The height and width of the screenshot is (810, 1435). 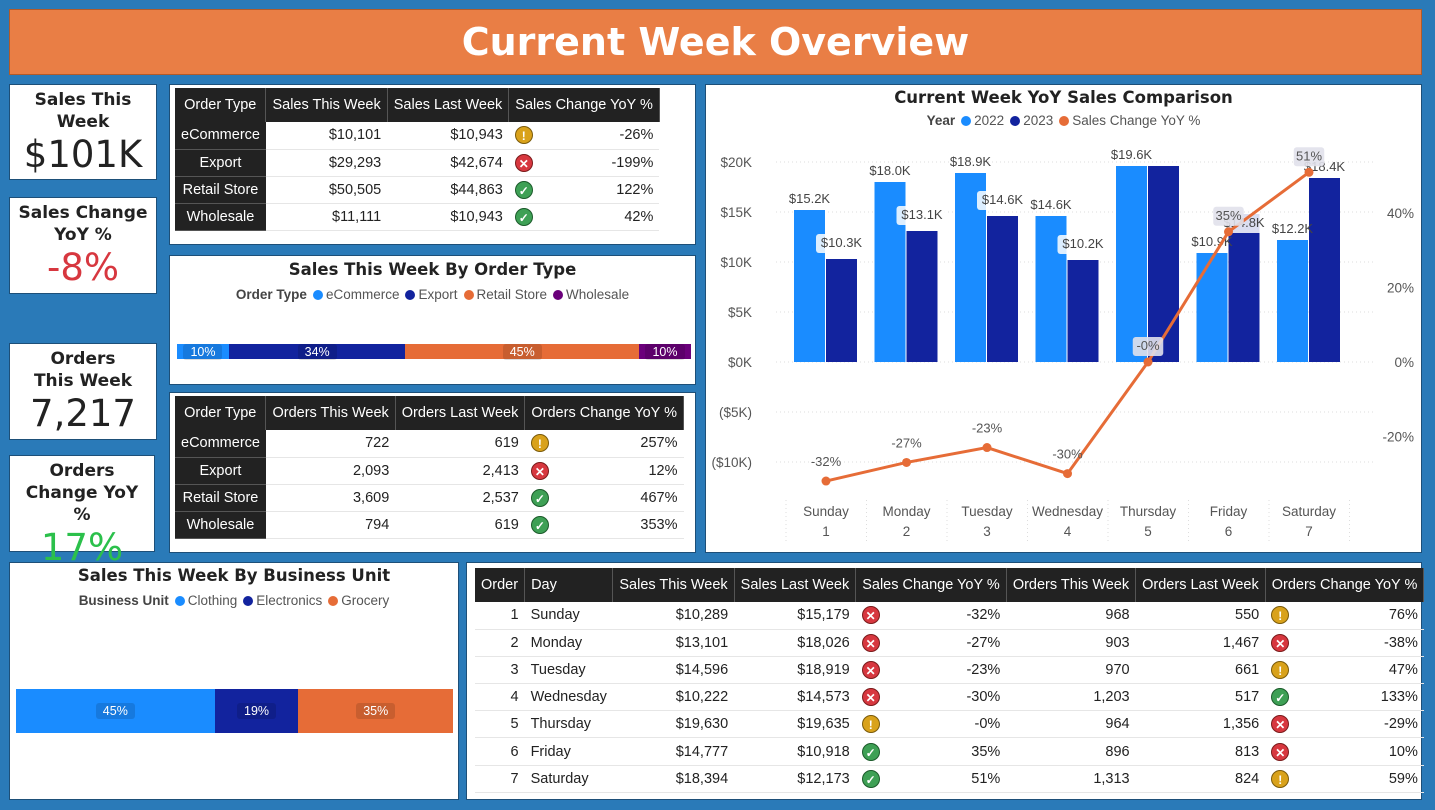 I want to click on sales-change-cell: -0%, so click(x=944, y=724).